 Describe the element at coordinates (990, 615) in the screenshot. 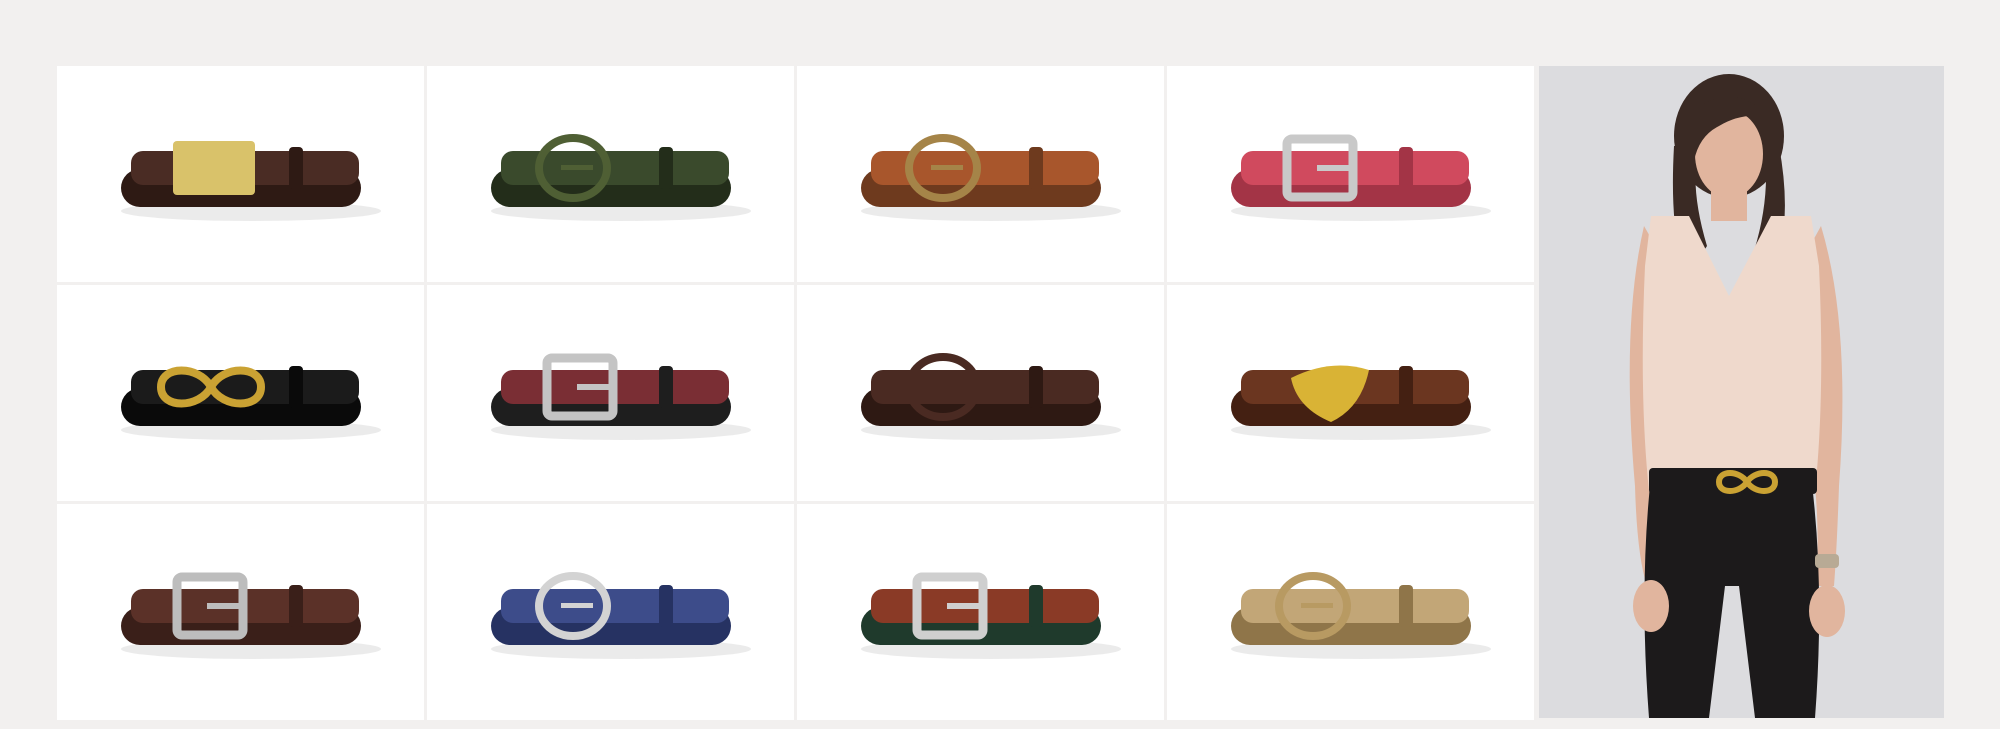

I see `croc-woven-green-belt-image` at that location.